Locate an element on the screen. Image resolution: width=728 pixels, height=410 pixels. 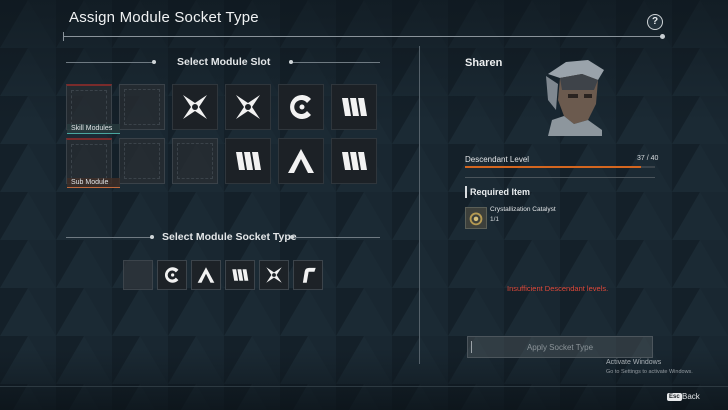
section-rule-left is located at coordinates (111, 62).